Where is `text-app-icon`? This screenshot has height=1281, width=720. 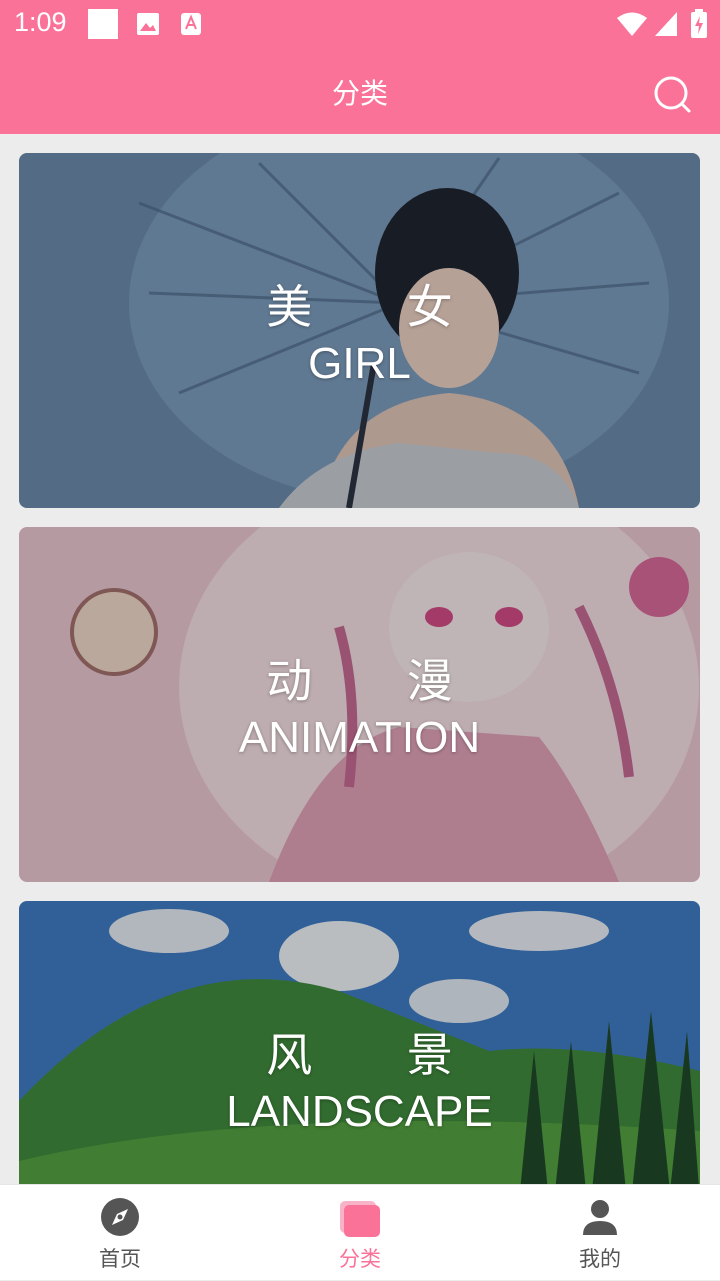
text-app-icon is located at coordinates (191, 24).